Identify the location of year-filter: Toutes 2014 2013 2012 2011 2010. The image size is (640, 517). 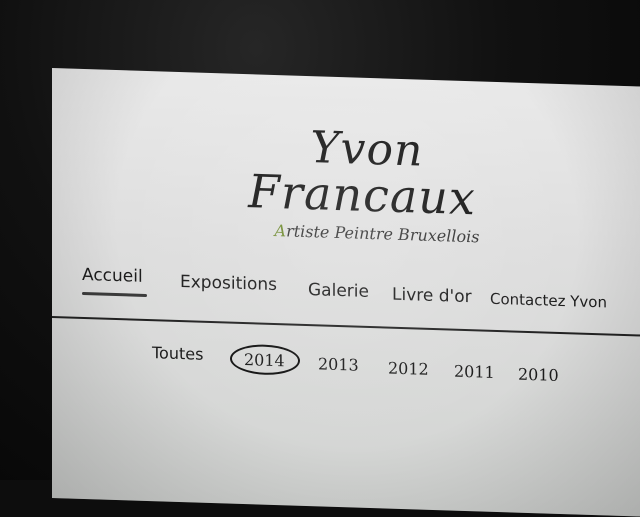
(346, 365).